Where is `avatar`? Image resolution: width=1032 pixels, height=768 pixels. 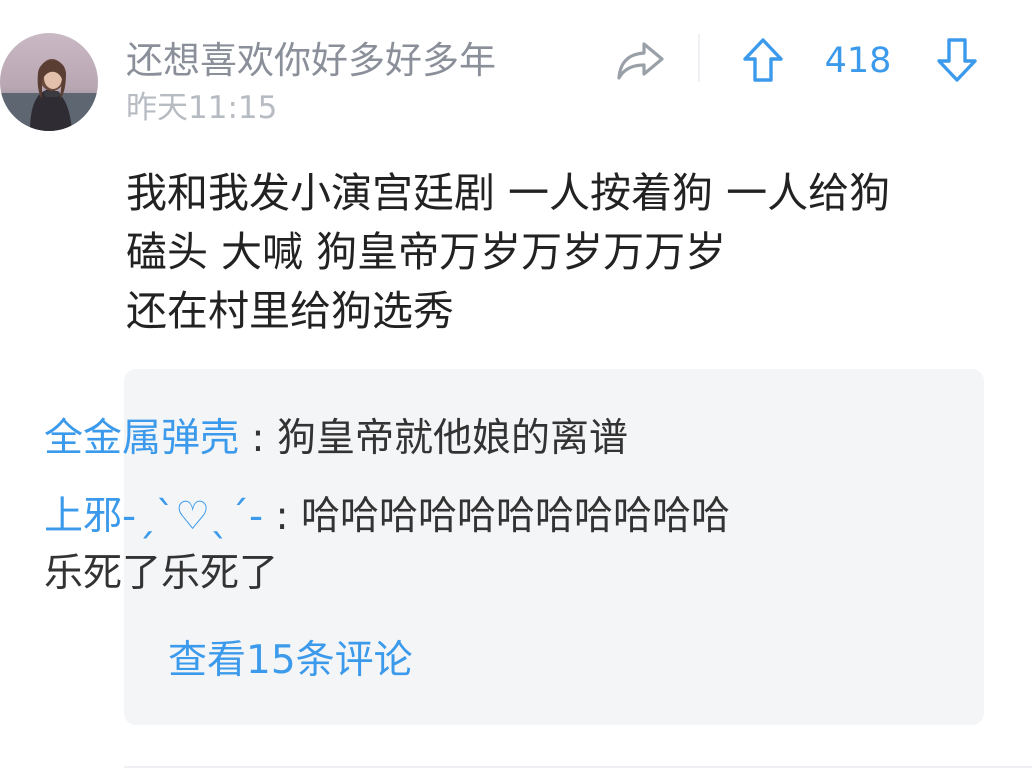
avatar is located at coordinates (49, 82).